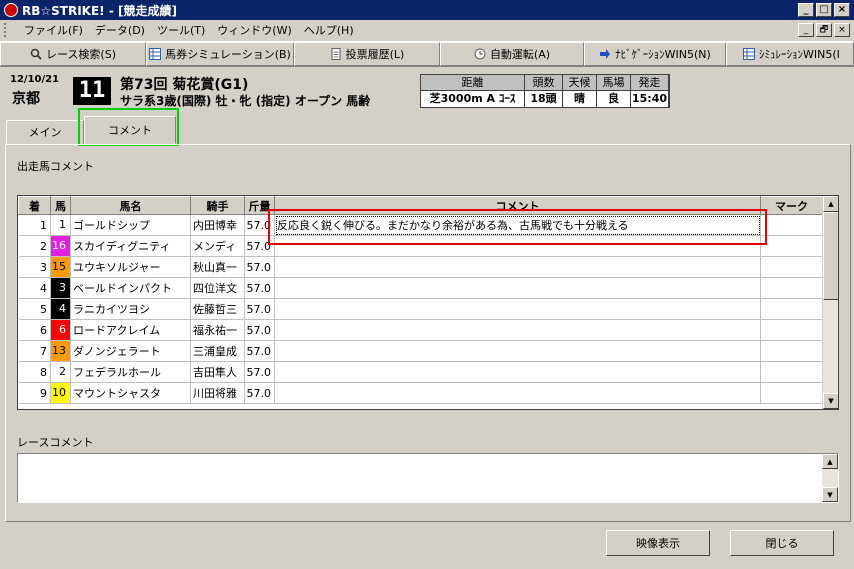  What do you see at coordinates (217, 393) in the screenshot?
I see `jockey-cell: 川田将雅` at bounding box center [217, 393].